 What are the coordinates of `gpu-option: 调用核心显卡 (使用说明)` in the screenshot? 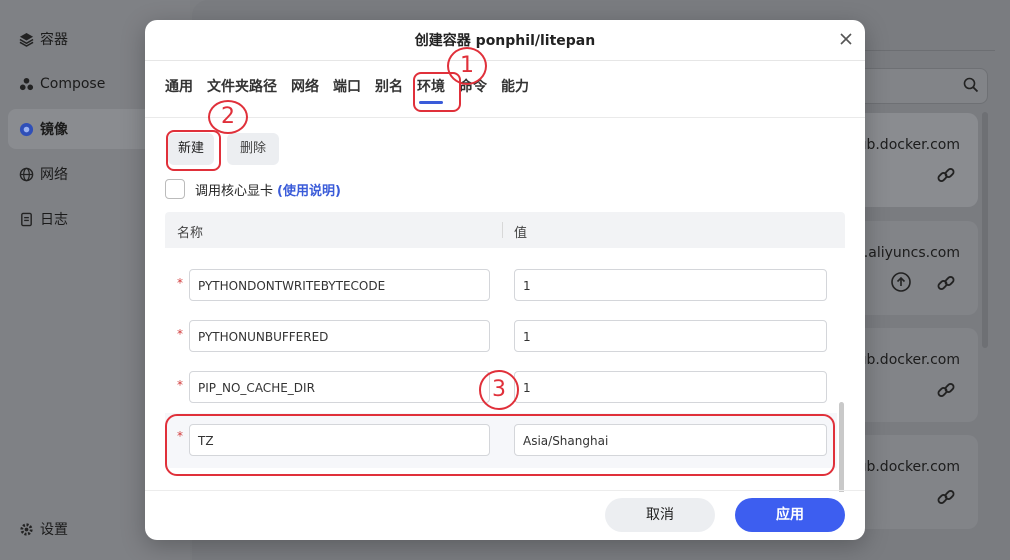 It's located at (253, 189).